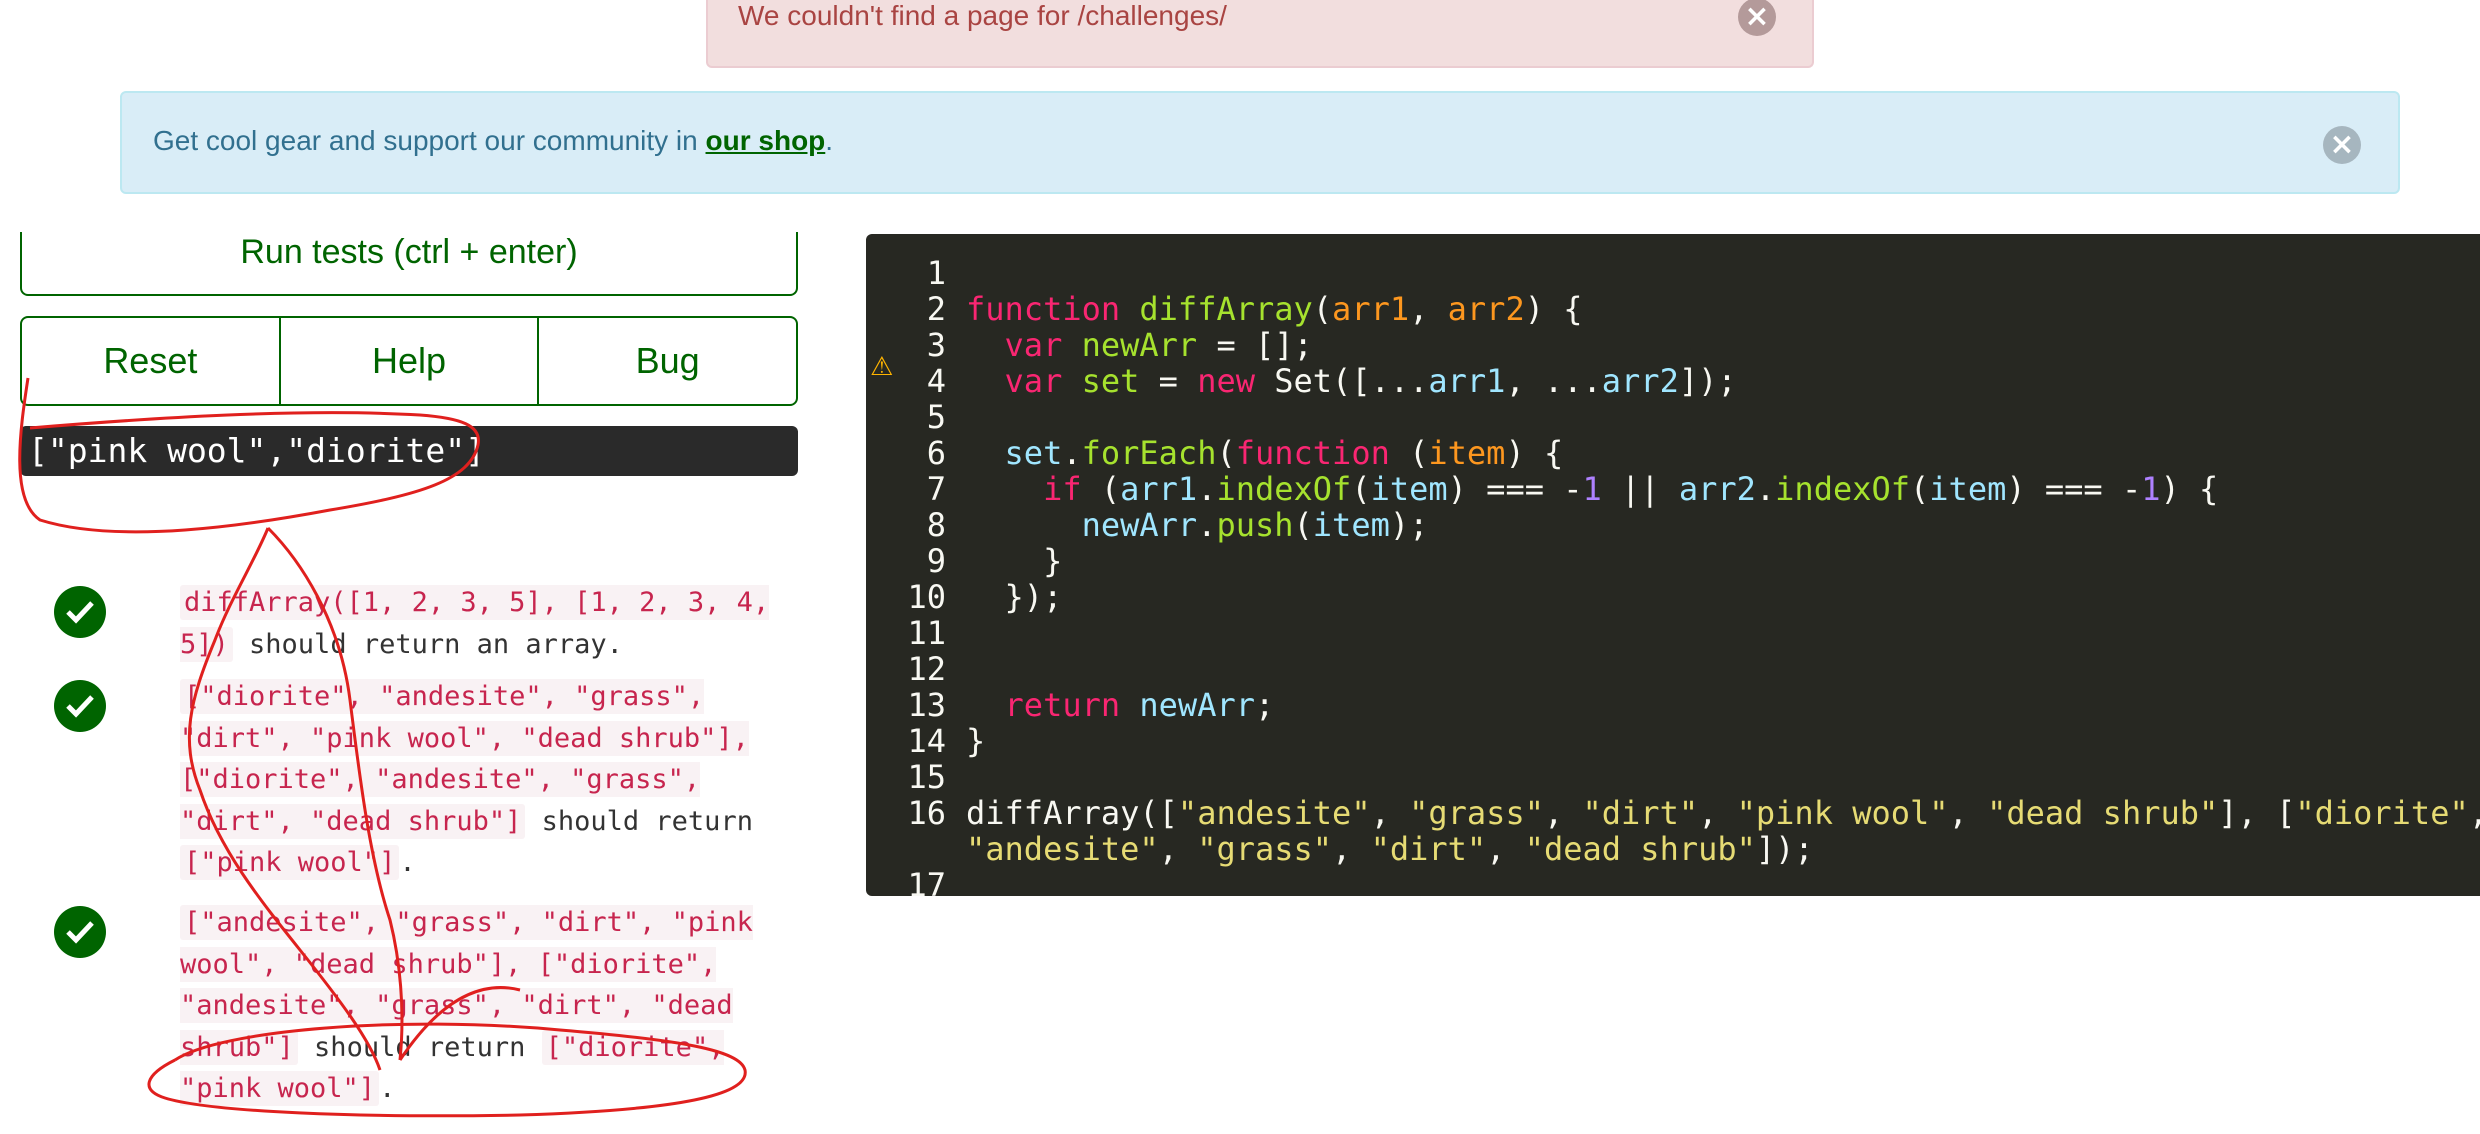  Describe the element at coordinates (1014, 597) in the screenshot. I see `code-line: });` at that location.